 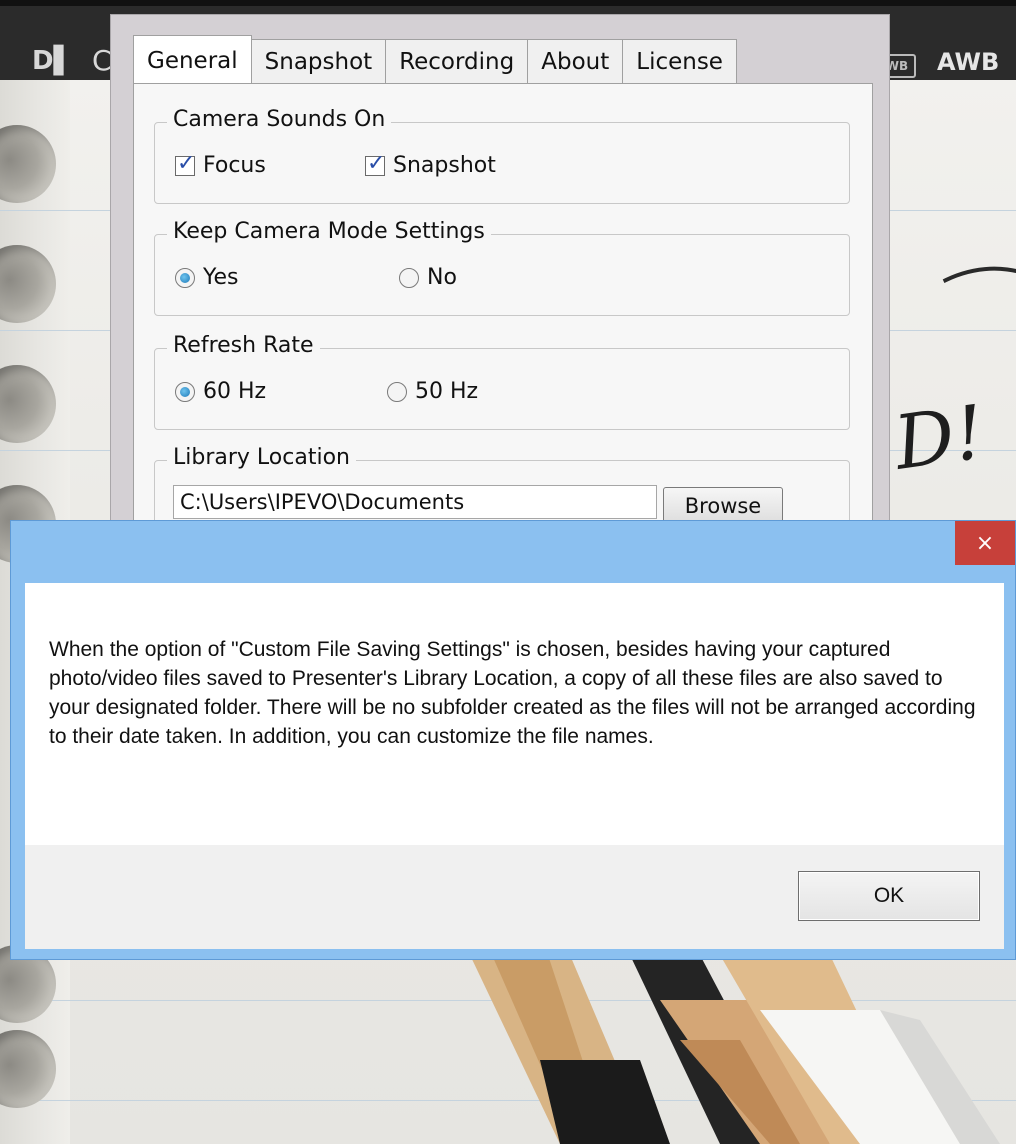 What do you see at coordinates (102, 60) in the screenshot?
I see `toolbar-partial-label: C` at bounding box center [102, 60].